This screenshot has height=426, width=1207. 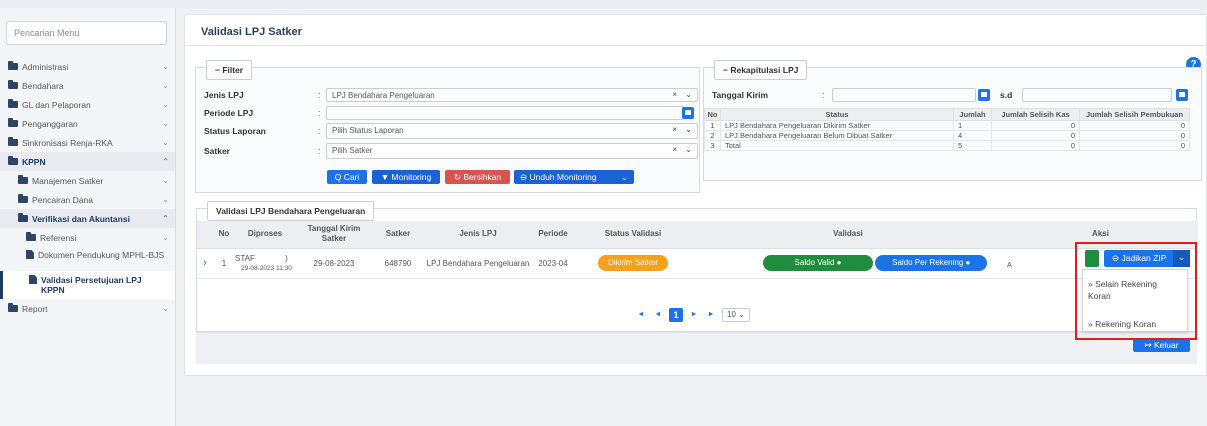 I want to click on jenis-row: Jenis LPJ: LPJ Bendahara Pengeluaran × ⌄, so click(x=451, y=95).